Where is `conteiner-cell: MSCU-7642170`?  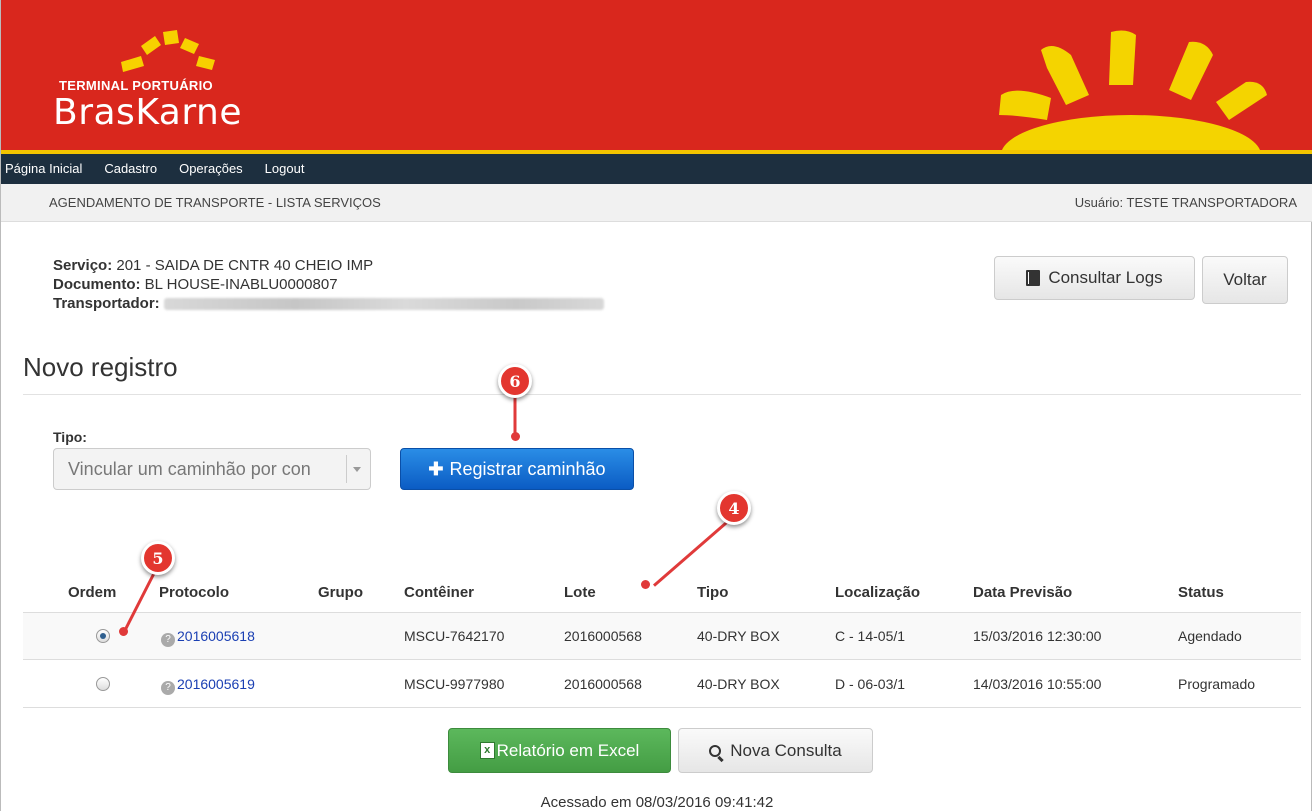
conteiner-cell: MSCU-7642170 is located at coordinates (454, 636).